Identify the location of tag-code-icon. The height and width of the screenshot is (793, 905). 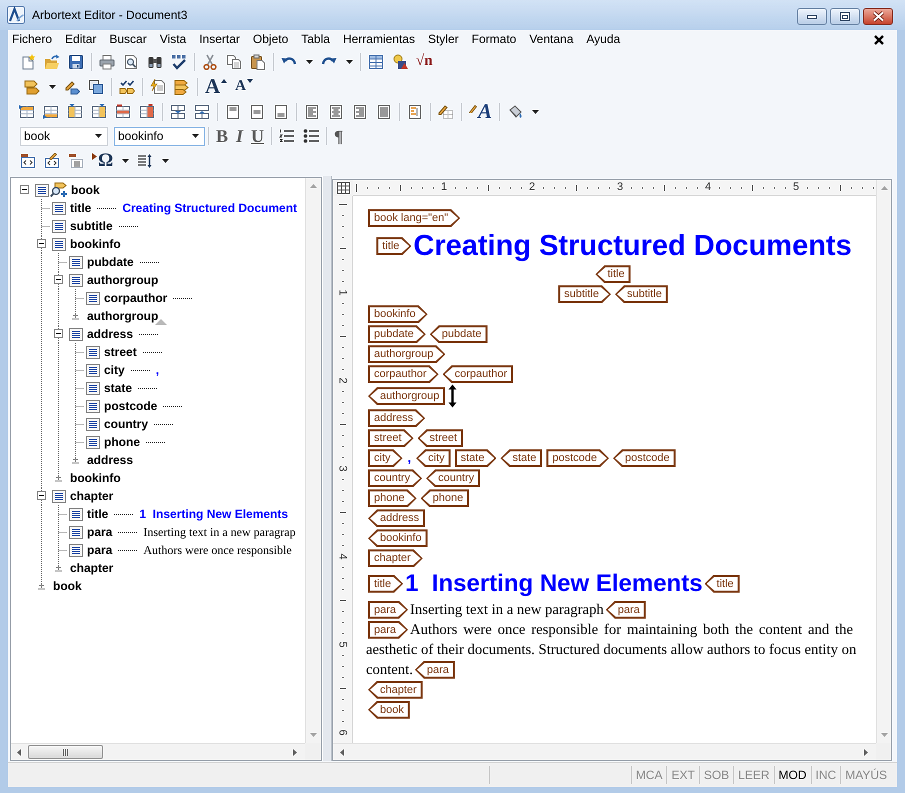
(28, 160).